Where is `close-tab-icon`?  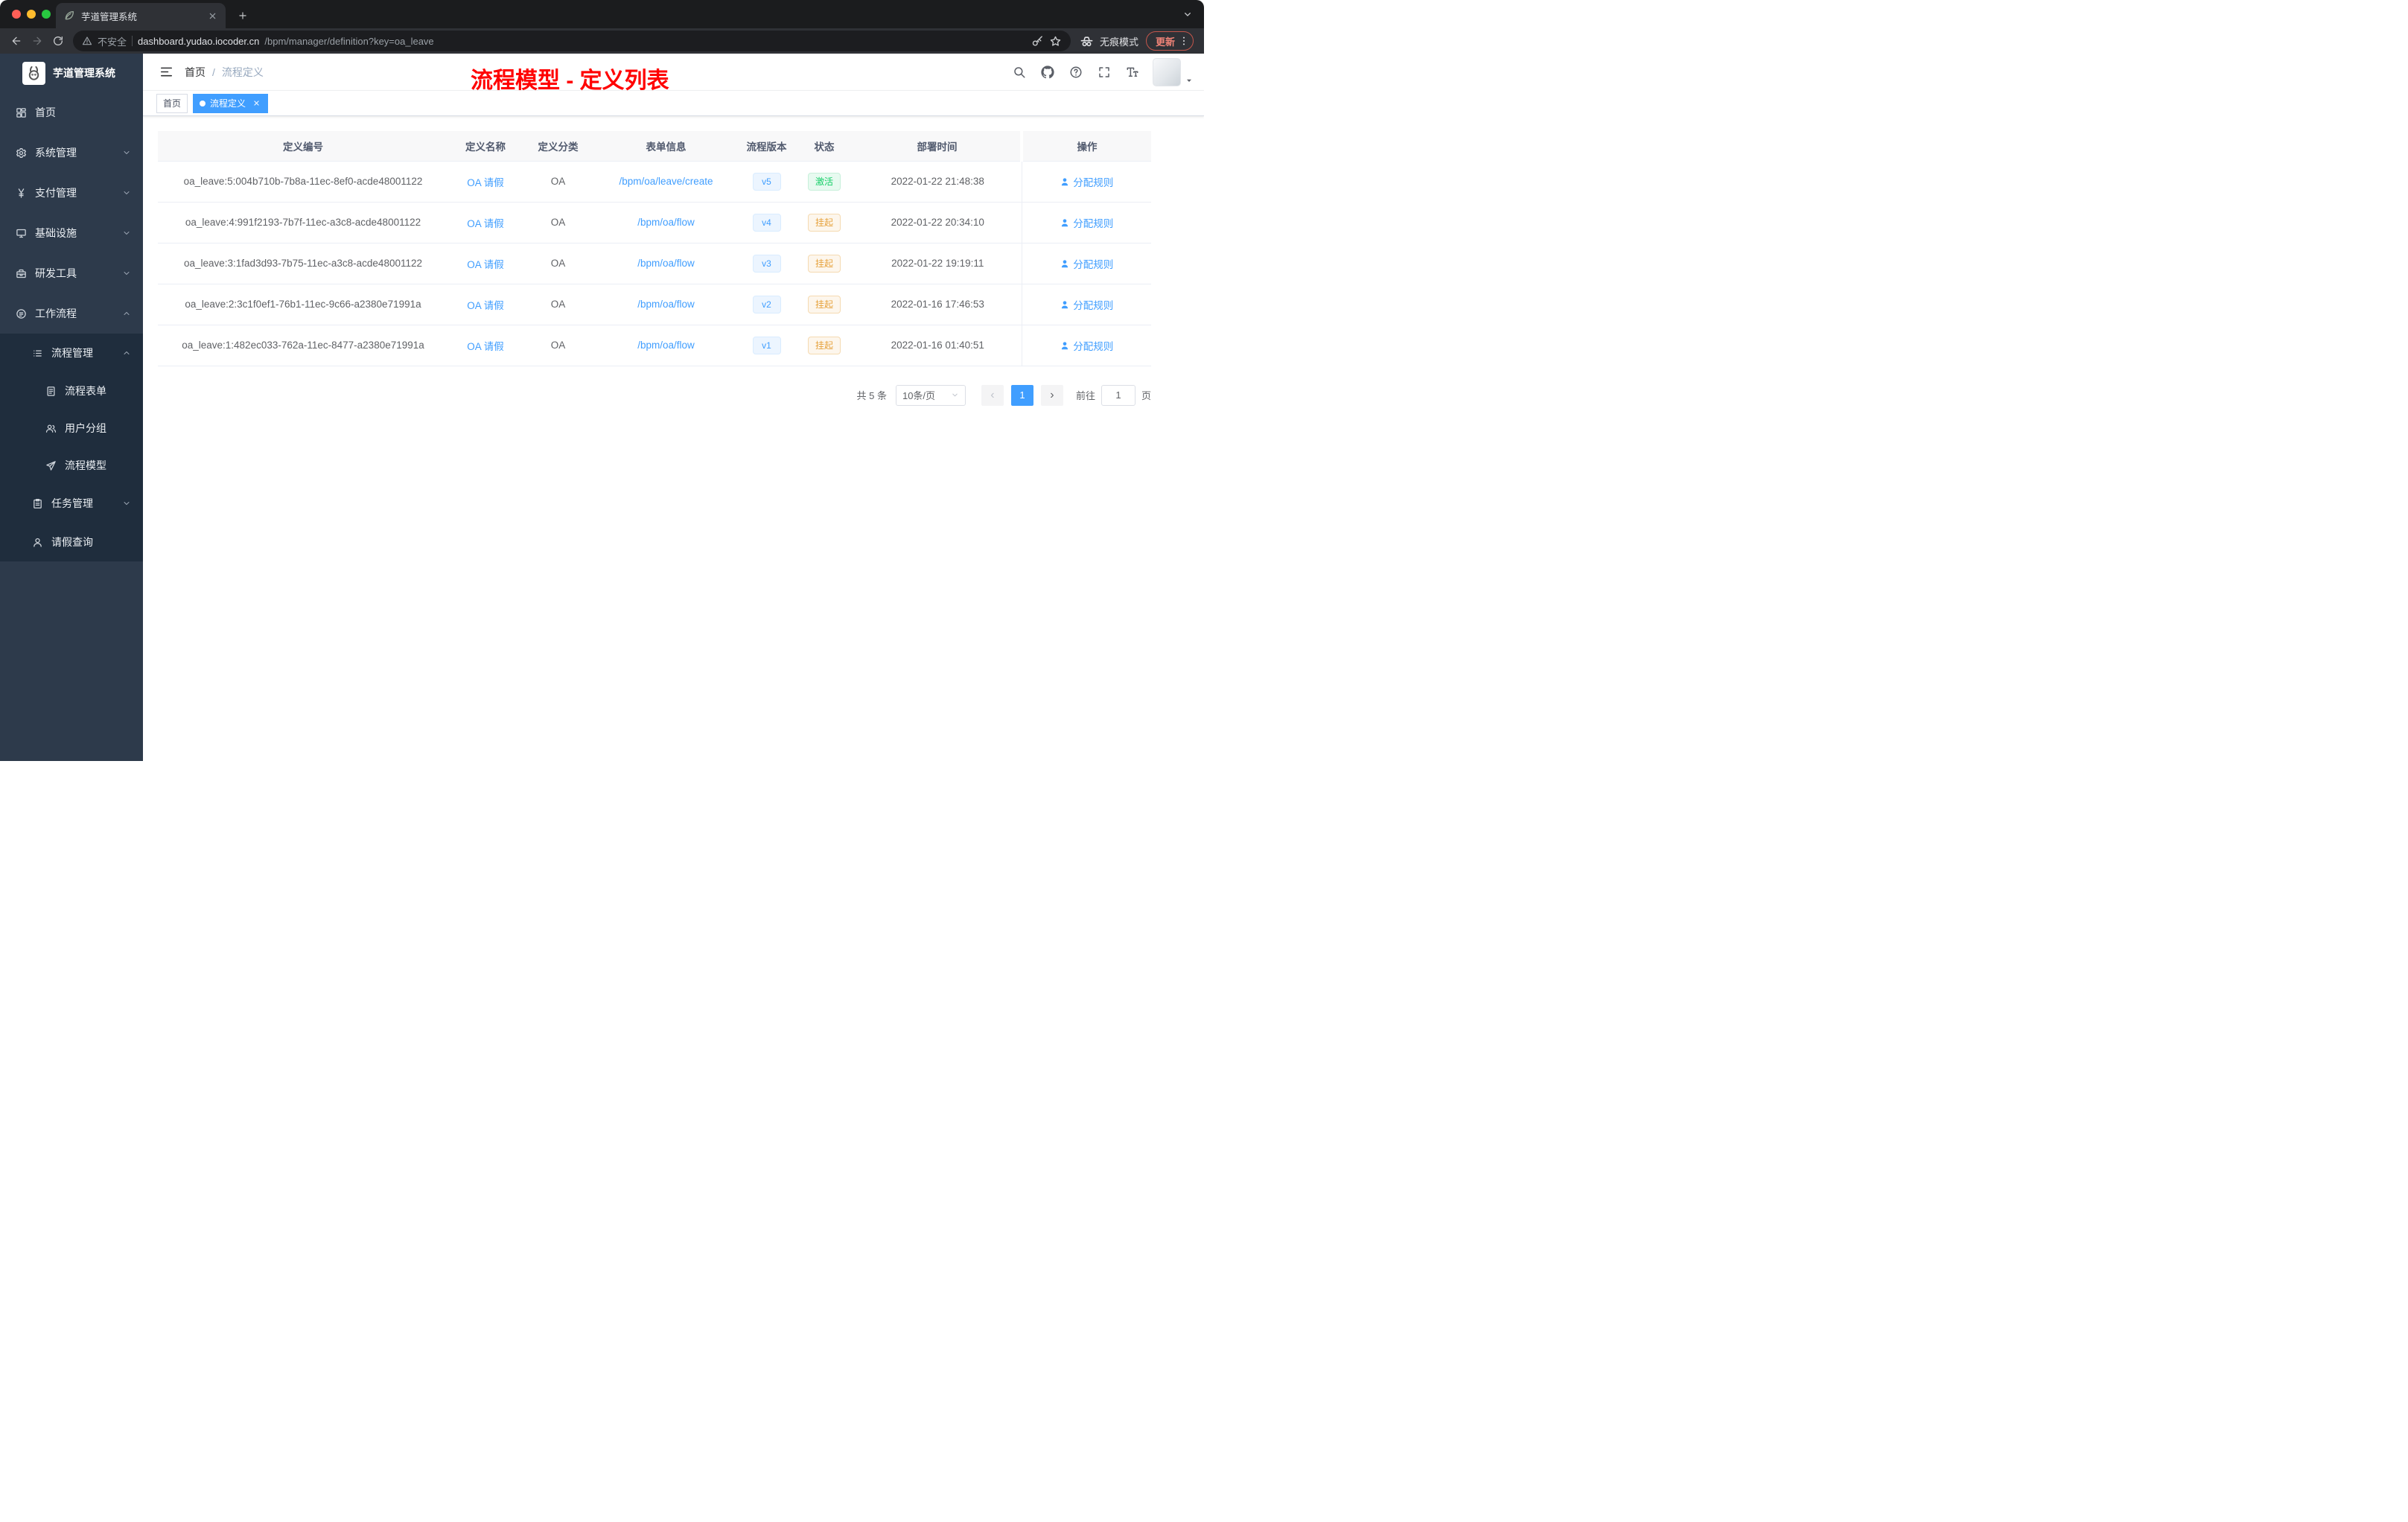 close-tab-icon is located at coordinates (212, 16).